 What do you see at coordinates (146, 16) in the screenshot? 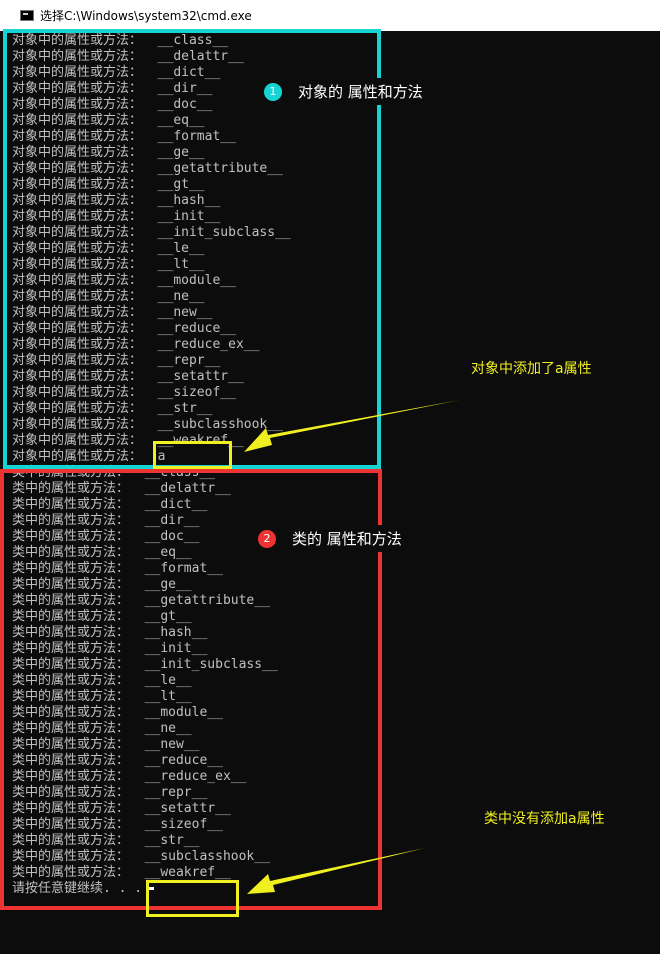
I see `window-title: 选择C:\Windows\system32\cmd.exe` at bounding box center [146, 16].